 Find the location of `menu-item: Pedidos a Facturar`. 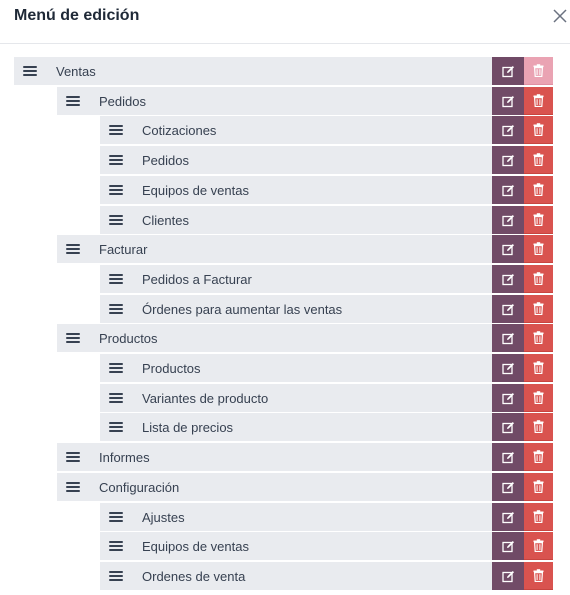

menu-item: Pedidos a Facturar is located at coordinates (296, 279).